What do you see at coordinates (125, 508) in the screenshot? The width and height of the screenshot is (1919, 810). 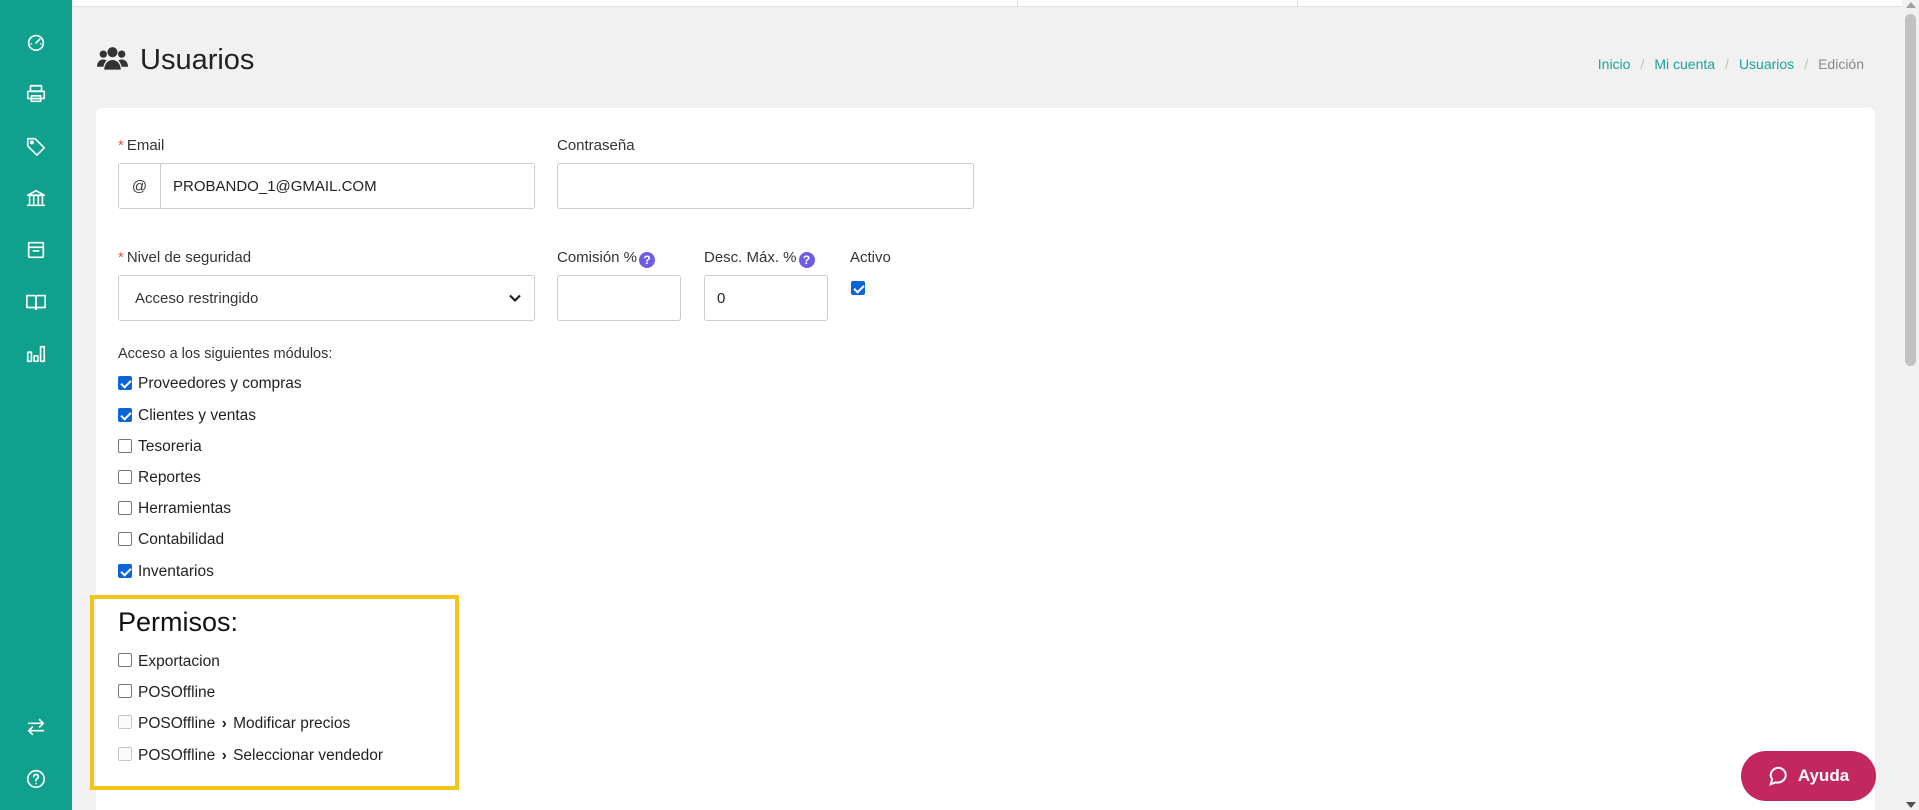 I see `module-checkbox-herramientas` at bounding box center [125, 508].